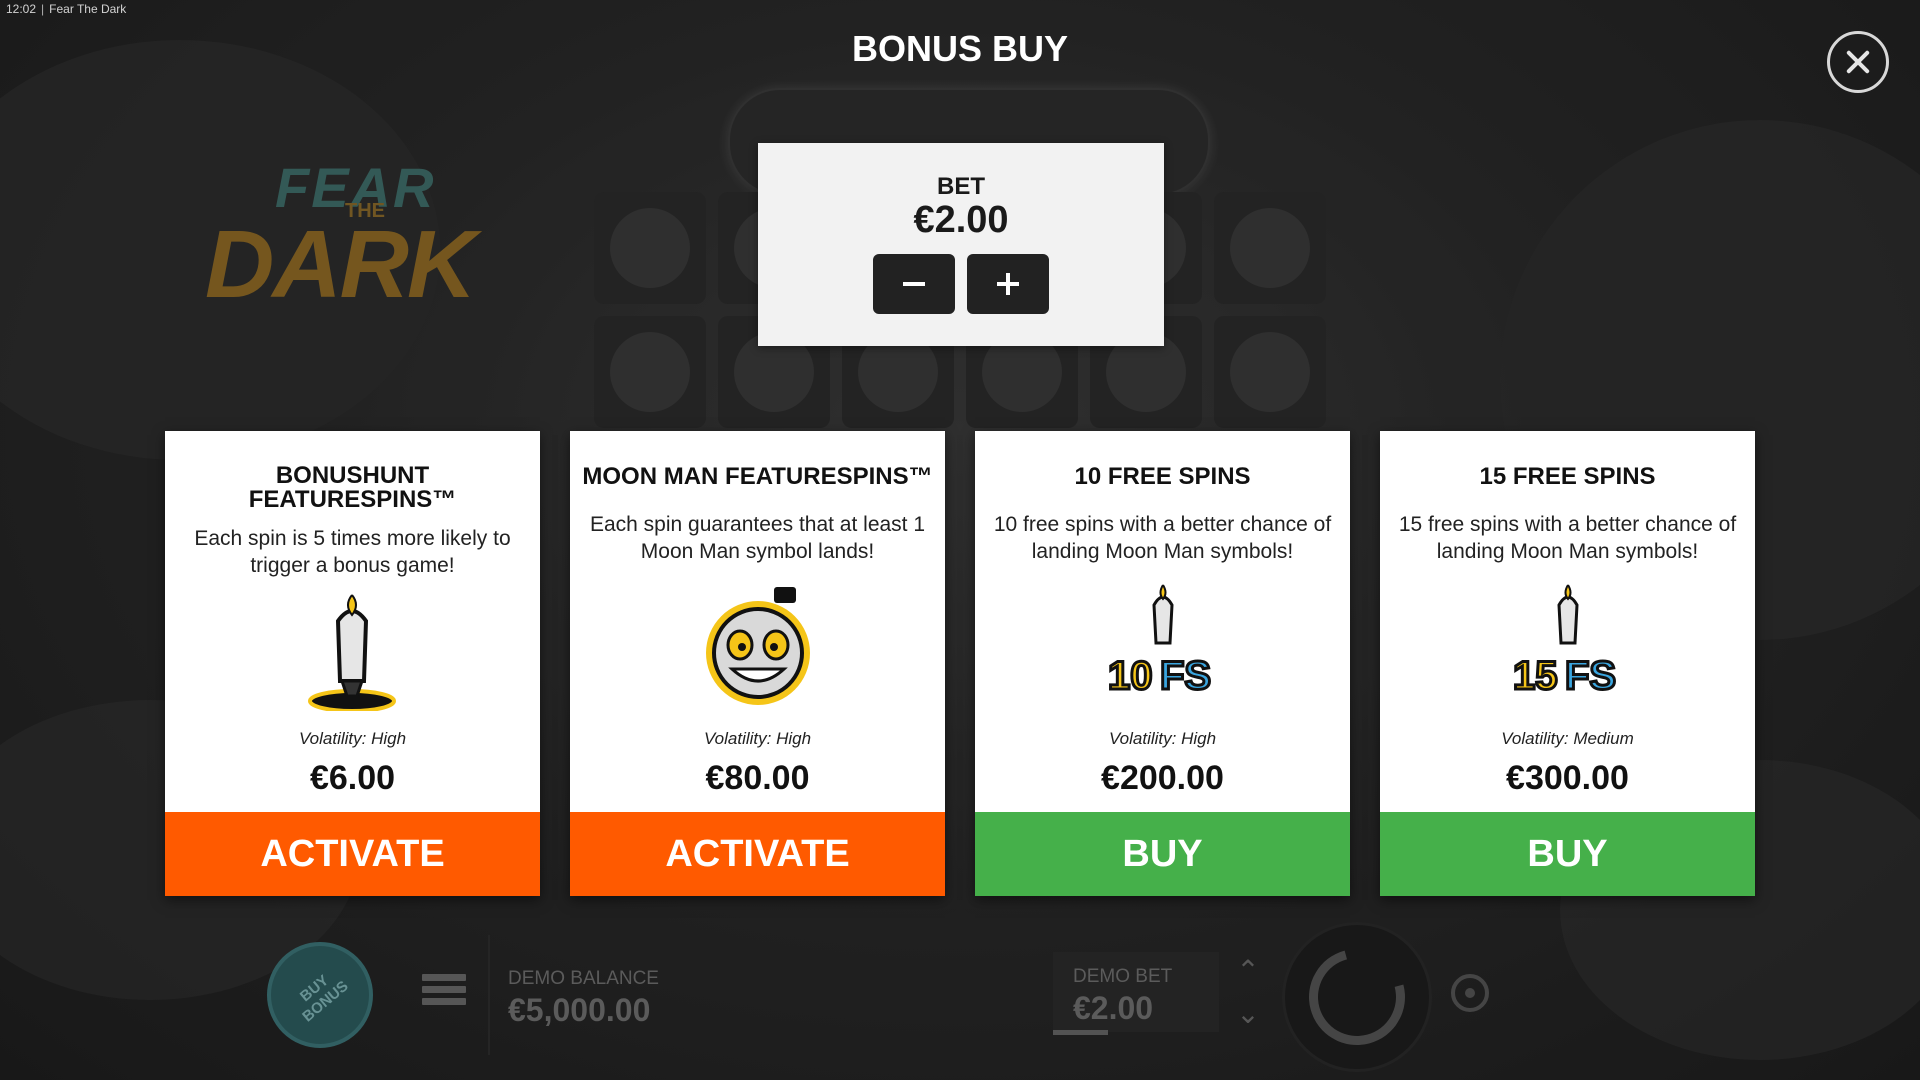  What do you see at coordinates (1162, 476) in the screenshot?
I see `card-title: 10 FREE SPINS` at bounding box center [1162, 476].